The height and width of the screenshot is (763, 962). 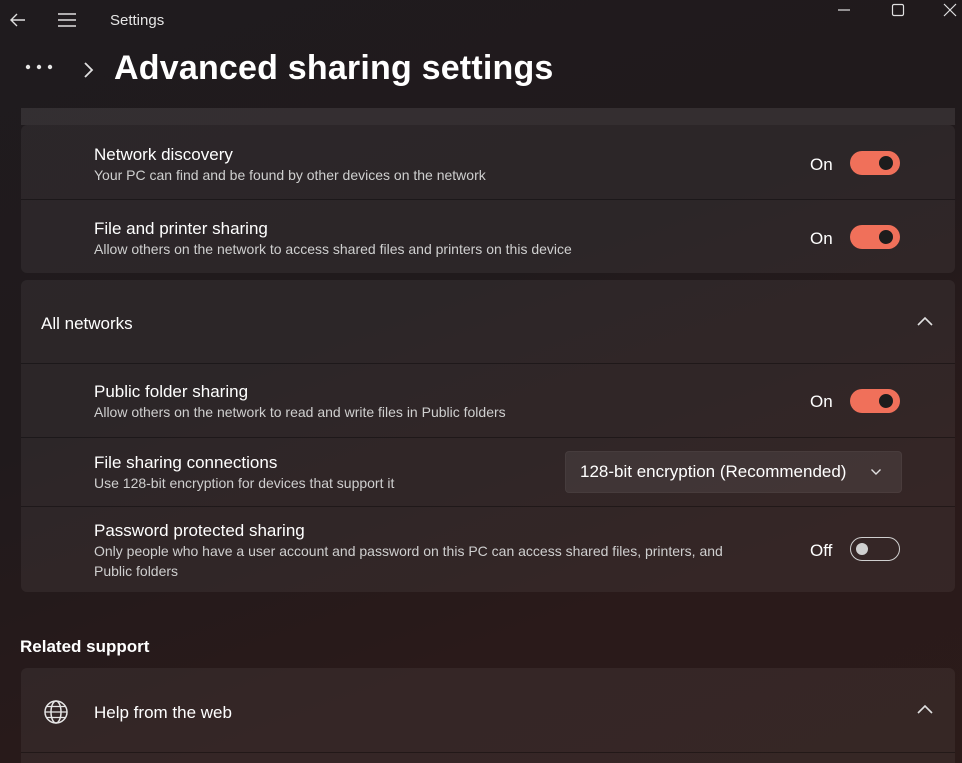 I want to click on more-dots-icon, so click(x=40, y=67).